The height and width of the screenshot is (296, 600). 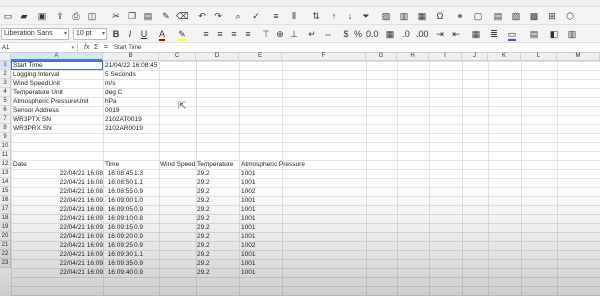 I want to click on borders-icon: ▦, so click(x=476, y=34).